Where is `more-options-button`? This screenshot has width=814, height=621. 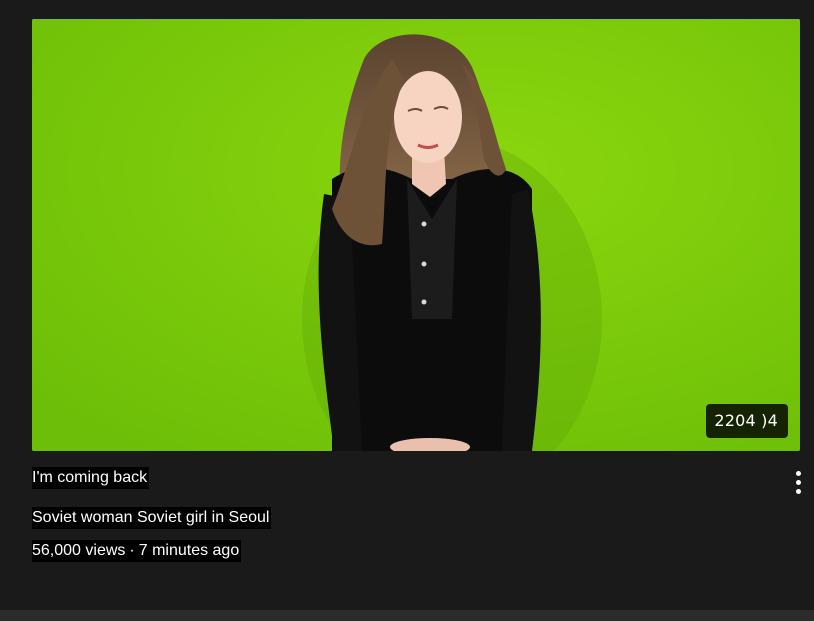
more-options-button is located at coordinates (798, 483).